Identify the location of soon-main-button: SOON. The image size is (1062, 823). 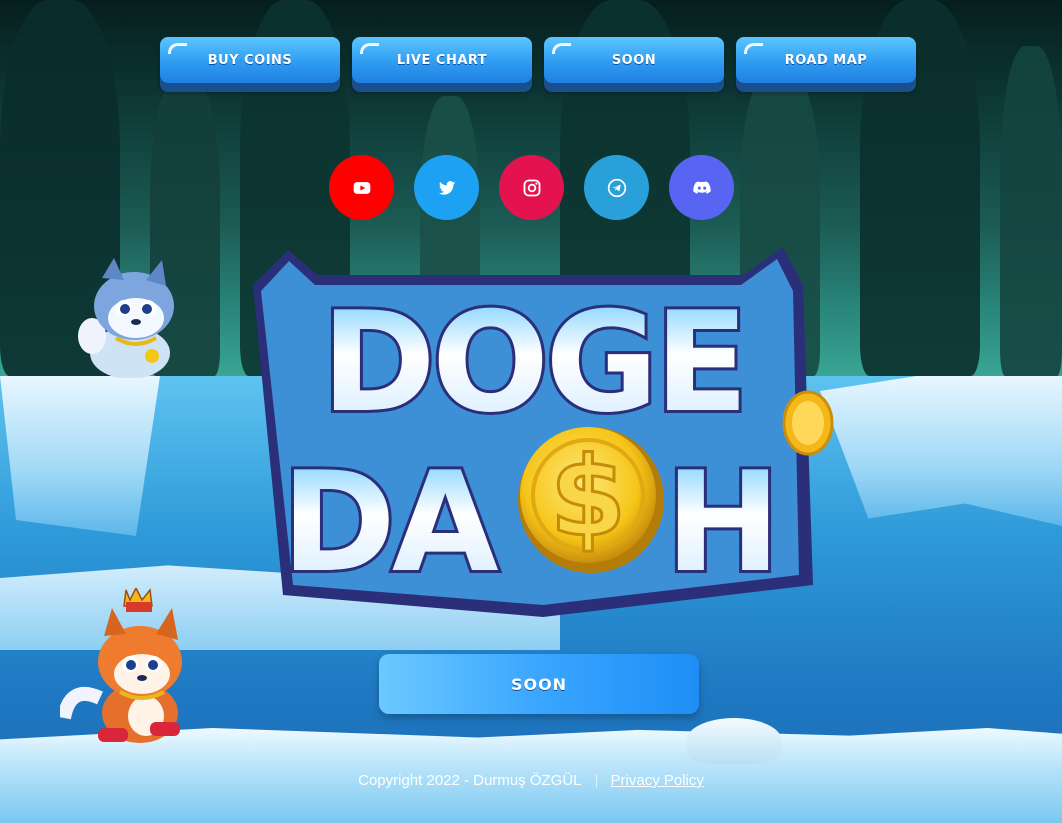
(539, 684).